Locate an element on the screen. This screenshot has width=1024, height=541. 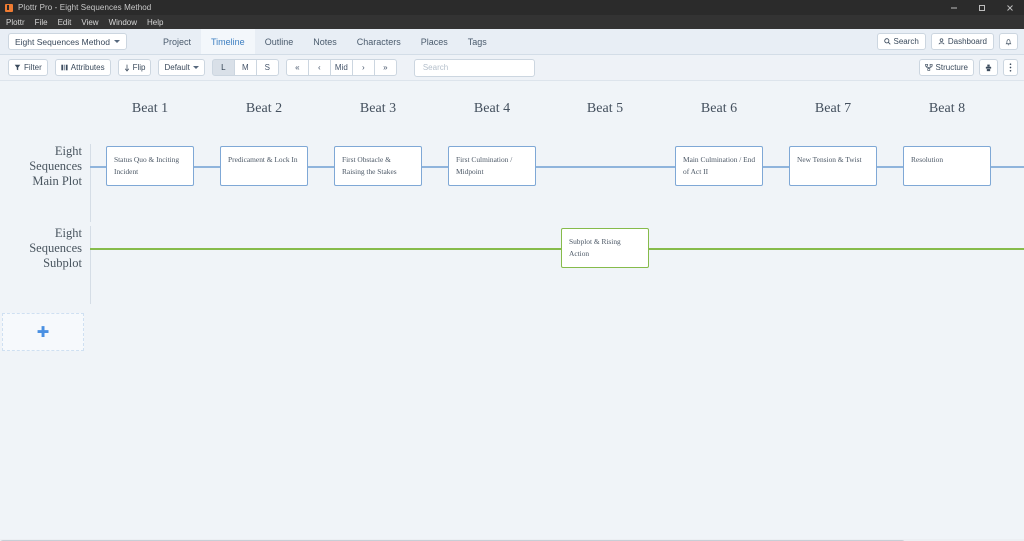
attributes-label: Attributes is located at coordinates (87, 67).